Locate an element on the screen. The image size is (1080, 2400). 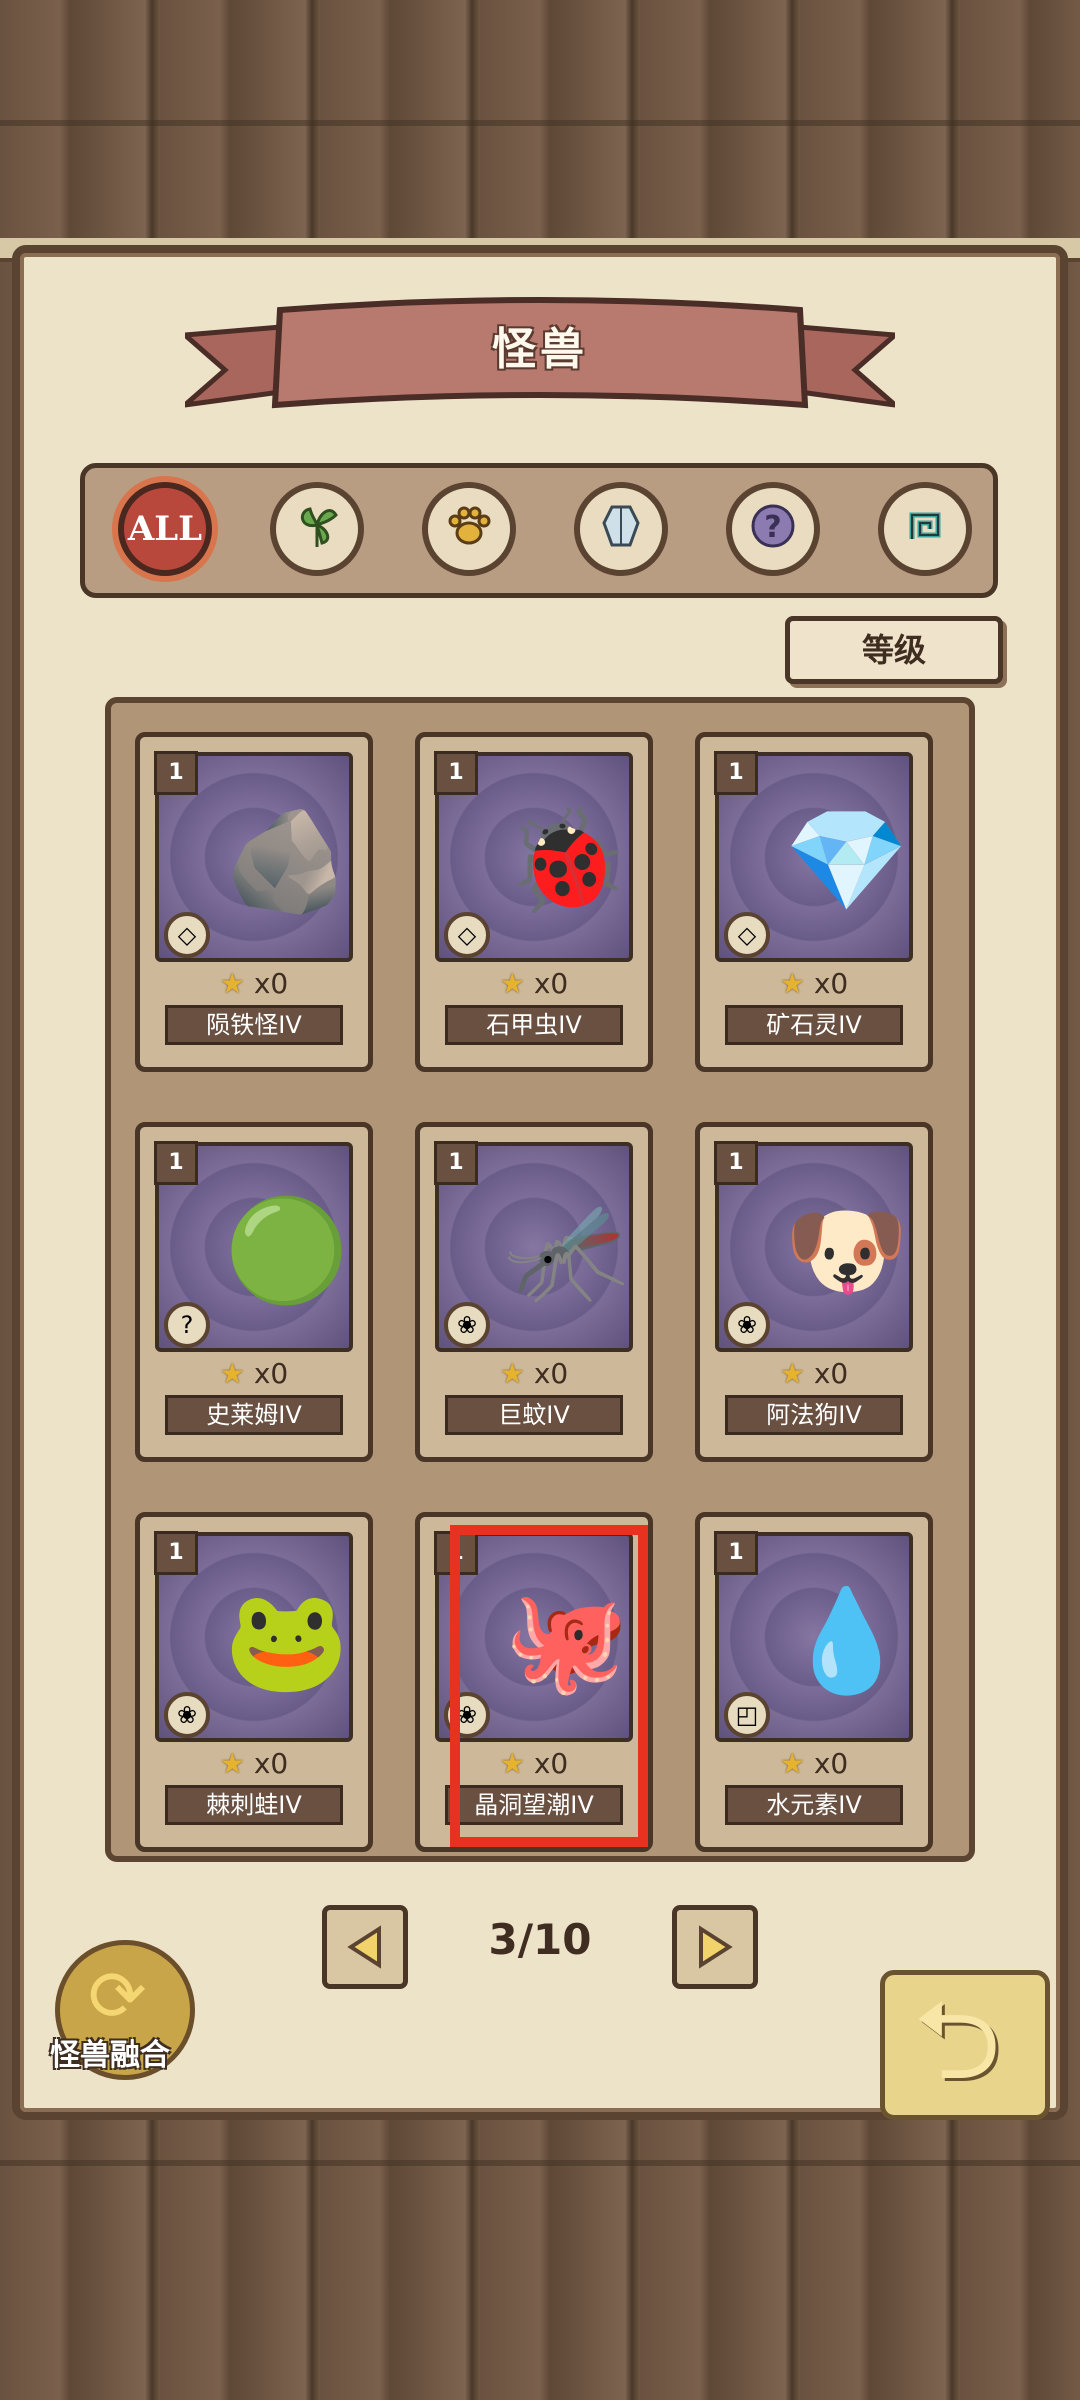
all-icon: ALL is located at coordinates (165, 529).